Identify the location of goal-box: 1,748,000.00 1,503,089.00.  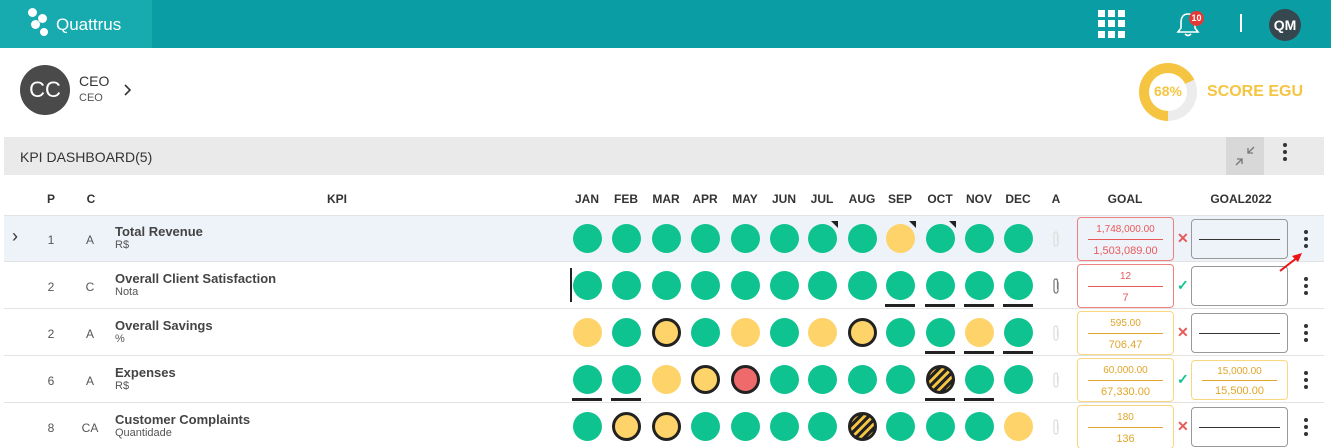
(1125, 239).